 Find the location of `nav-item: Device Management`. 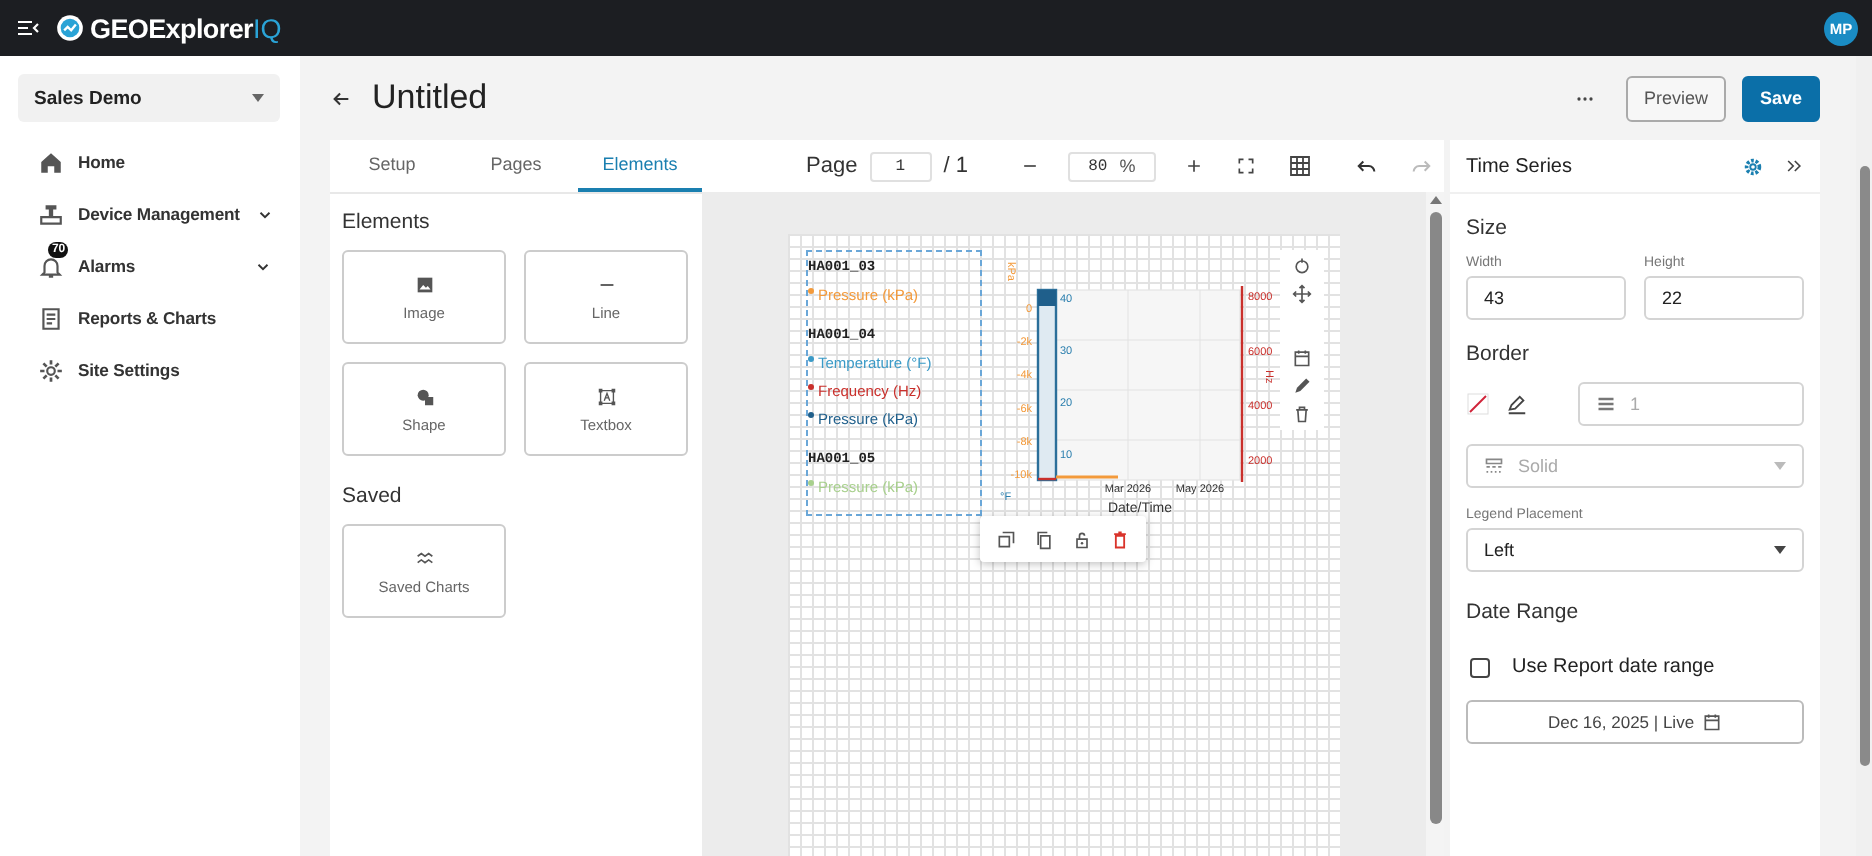

nav-item: Device Management is located at coordinates (149, 214).